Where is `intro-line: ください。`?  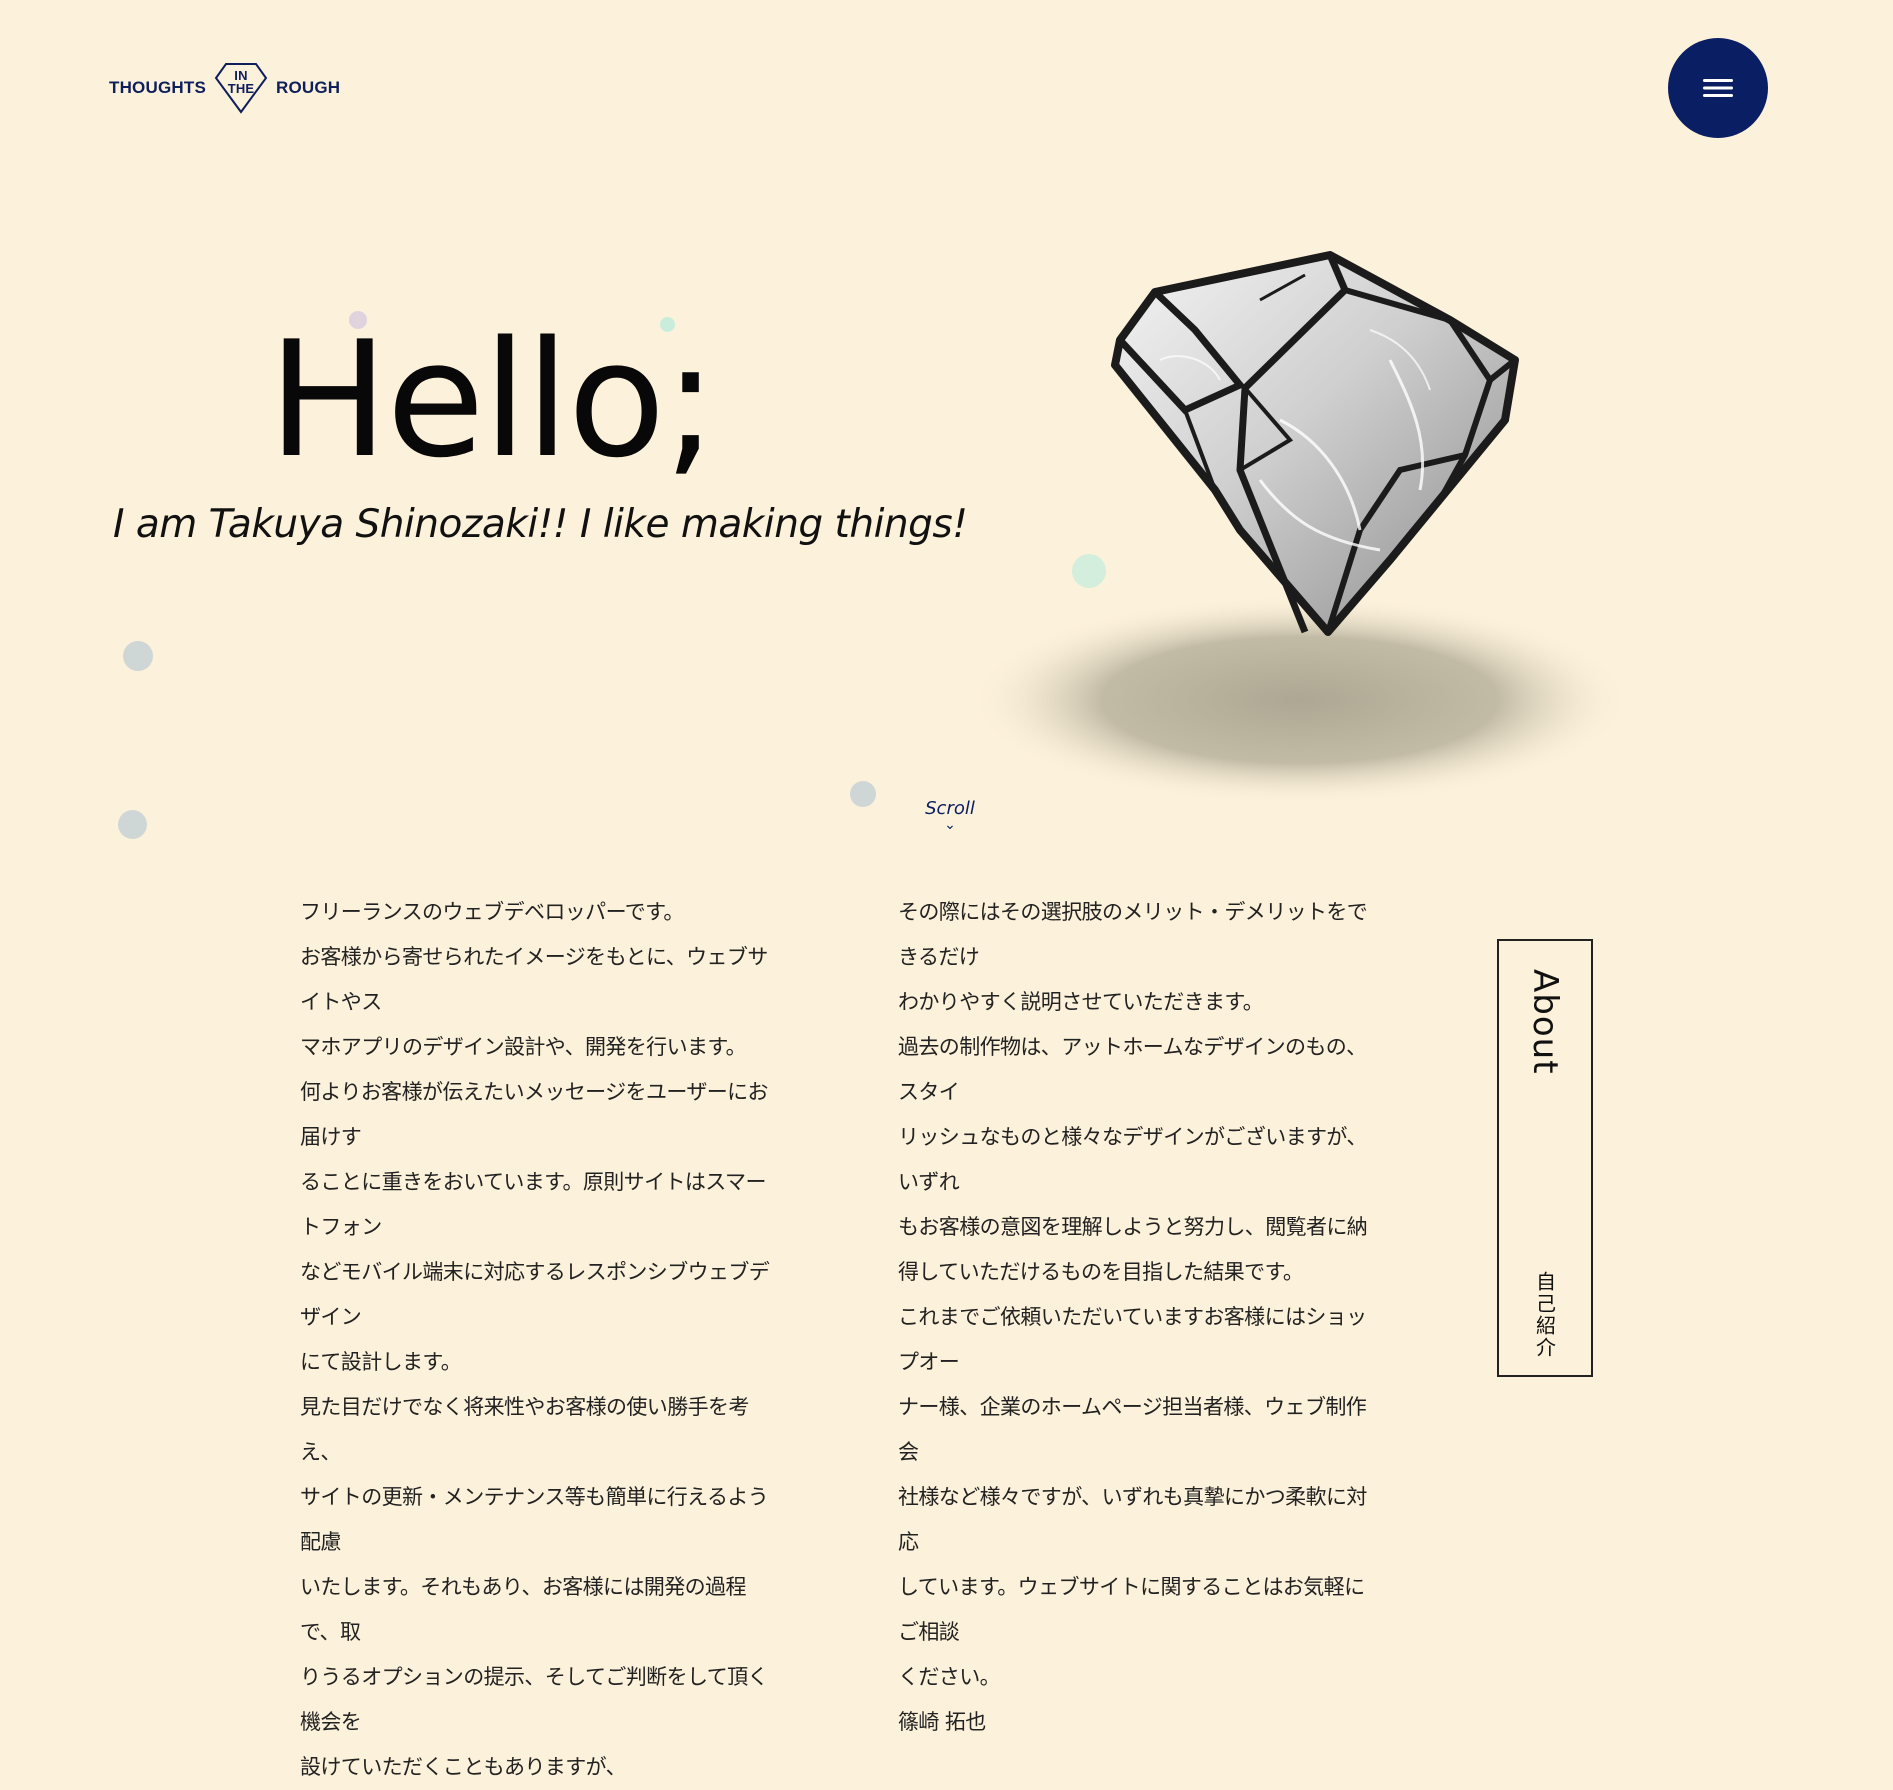 intro-line: ください。 is located at coordinates (949, 1677).